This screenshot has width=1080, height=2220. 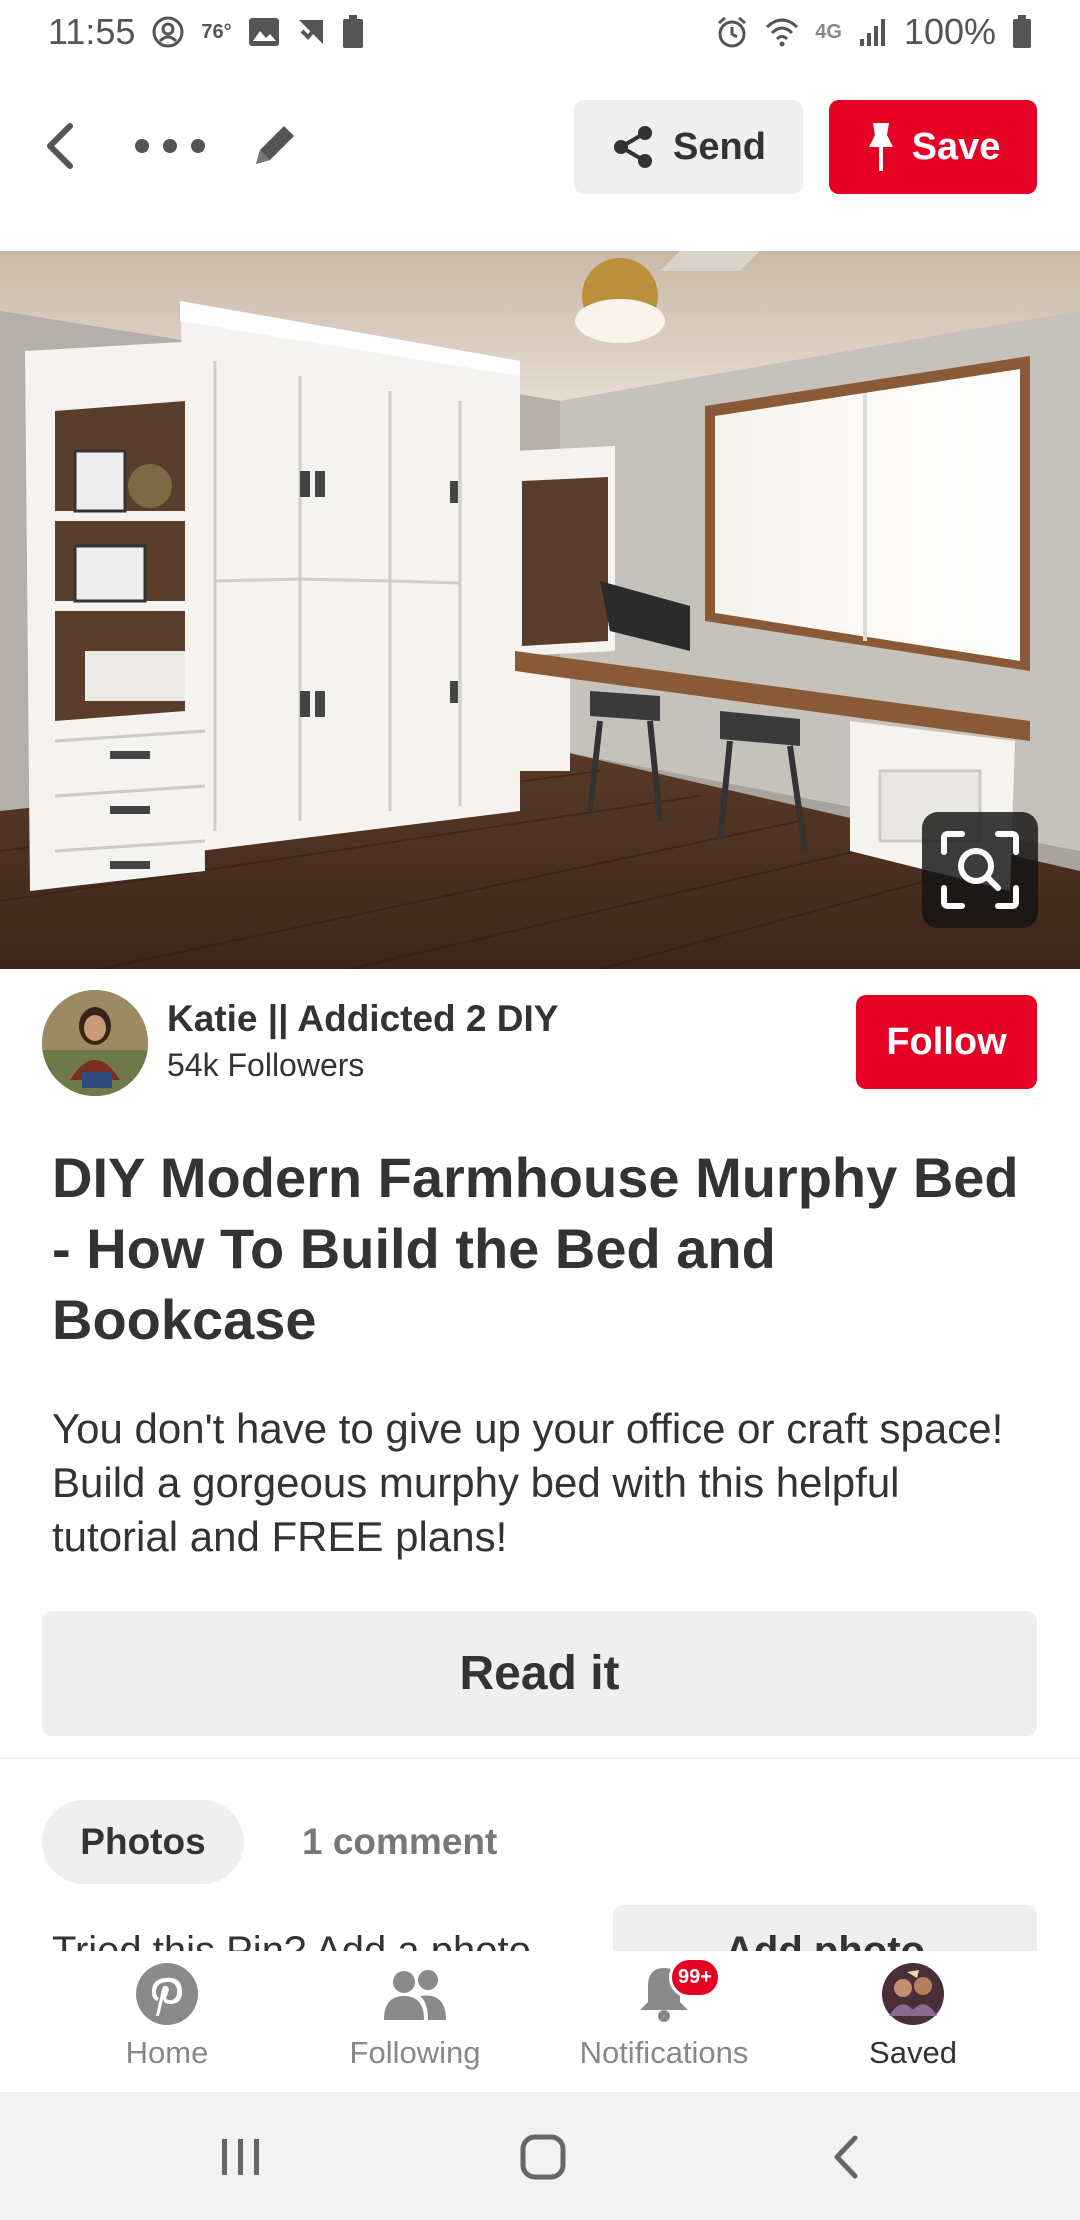 What do you see at coordinates (167, 2052) in the screenshot?
I see `nav-home-label: Home` at bounding box center [167, 2052].